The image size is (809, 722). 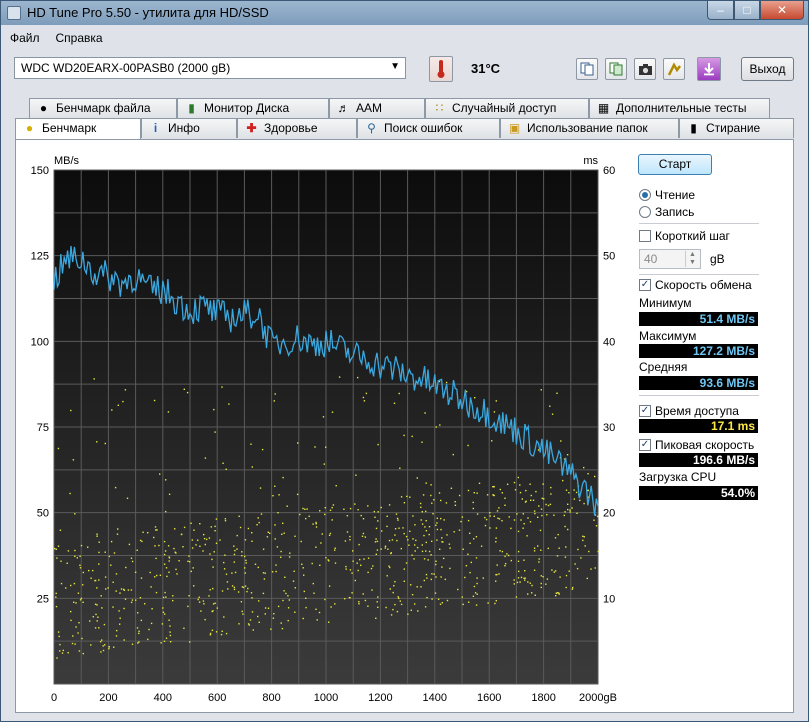 What do you see at coordinates (713, 445) in the screenshot?
I see `burst-rate-checkbox: ✓ Пиковая скорость` at bounding box center [713, 445].